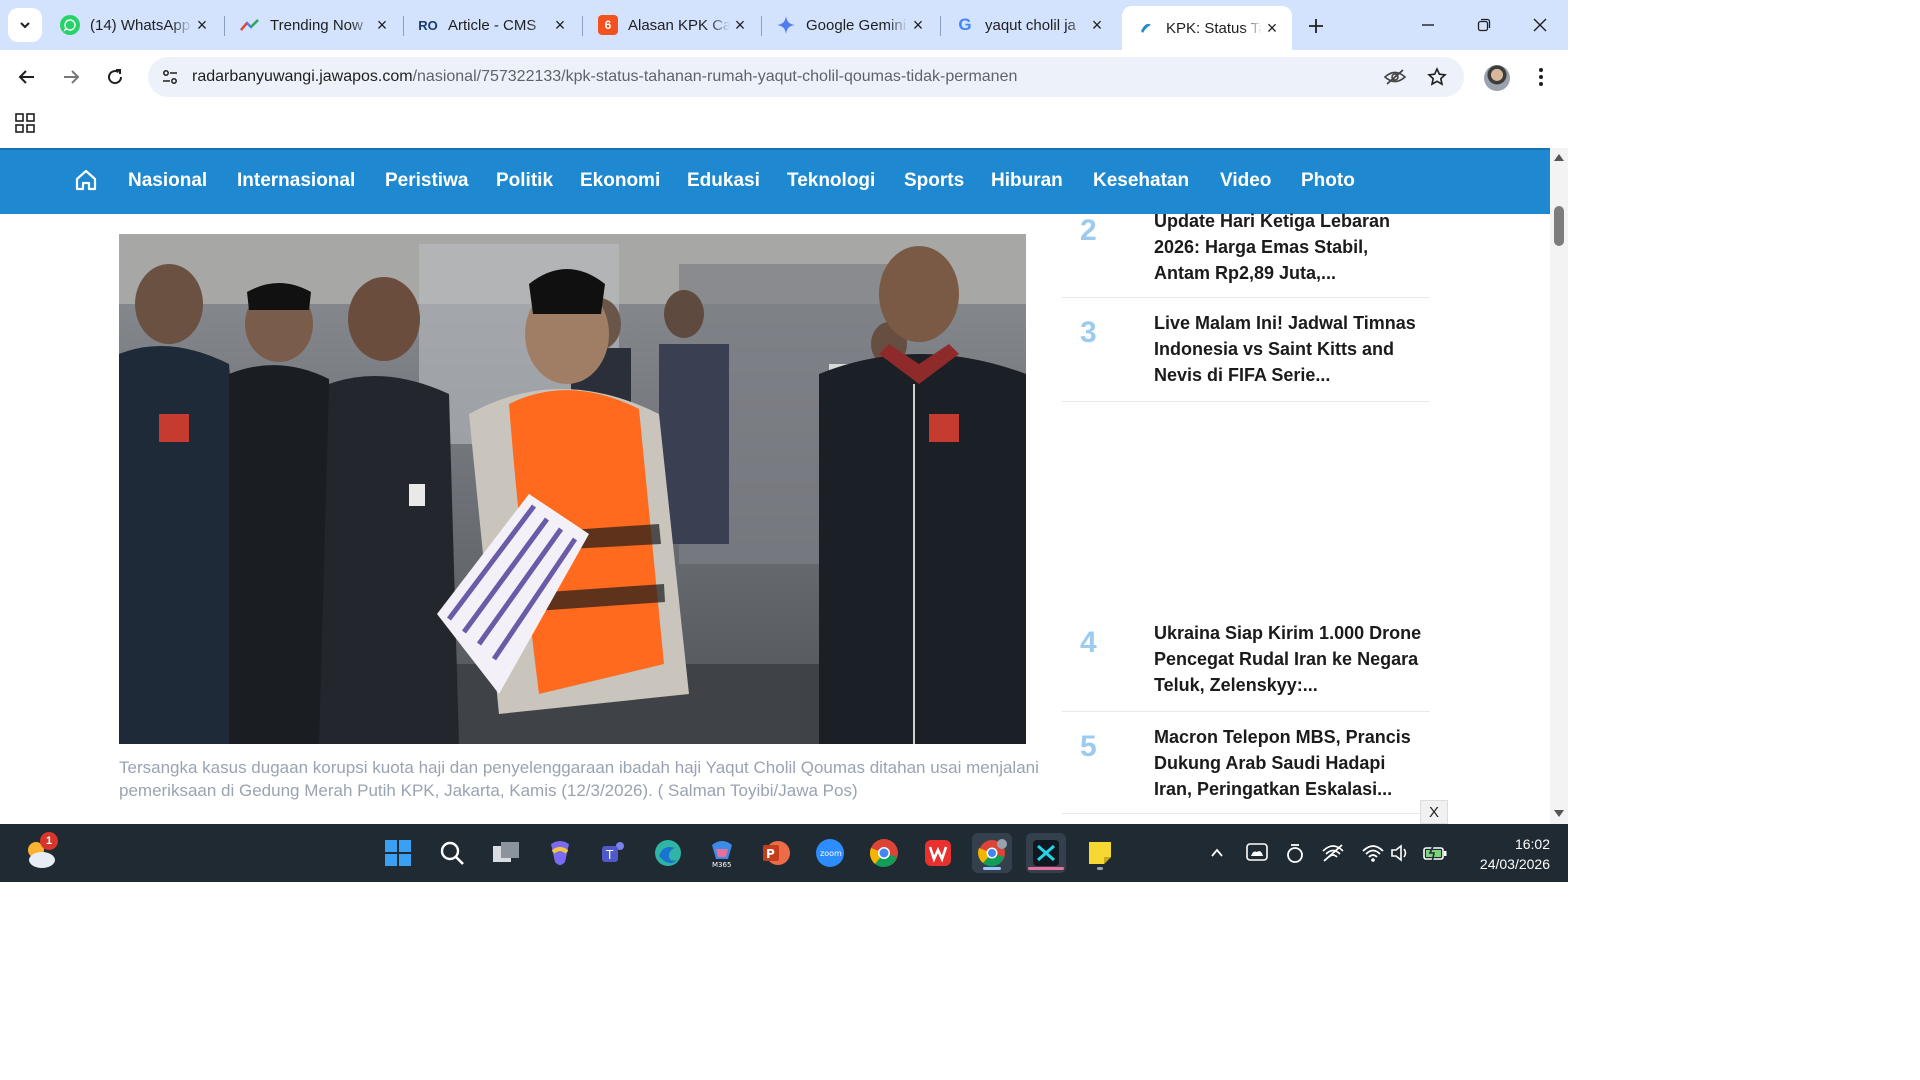 The width and height of the screenshot is (1920, 1080). I want to click on tab-whatsapp: (14) WhatsApp ×, so click(134, 25).